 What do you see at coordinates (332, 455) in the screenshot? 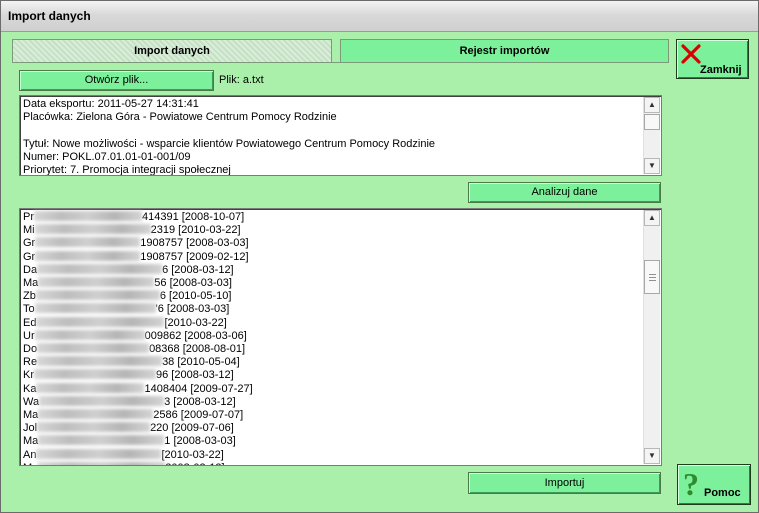
I see `record-row: An [2010-03-22]` at bounding box center [332, 455].